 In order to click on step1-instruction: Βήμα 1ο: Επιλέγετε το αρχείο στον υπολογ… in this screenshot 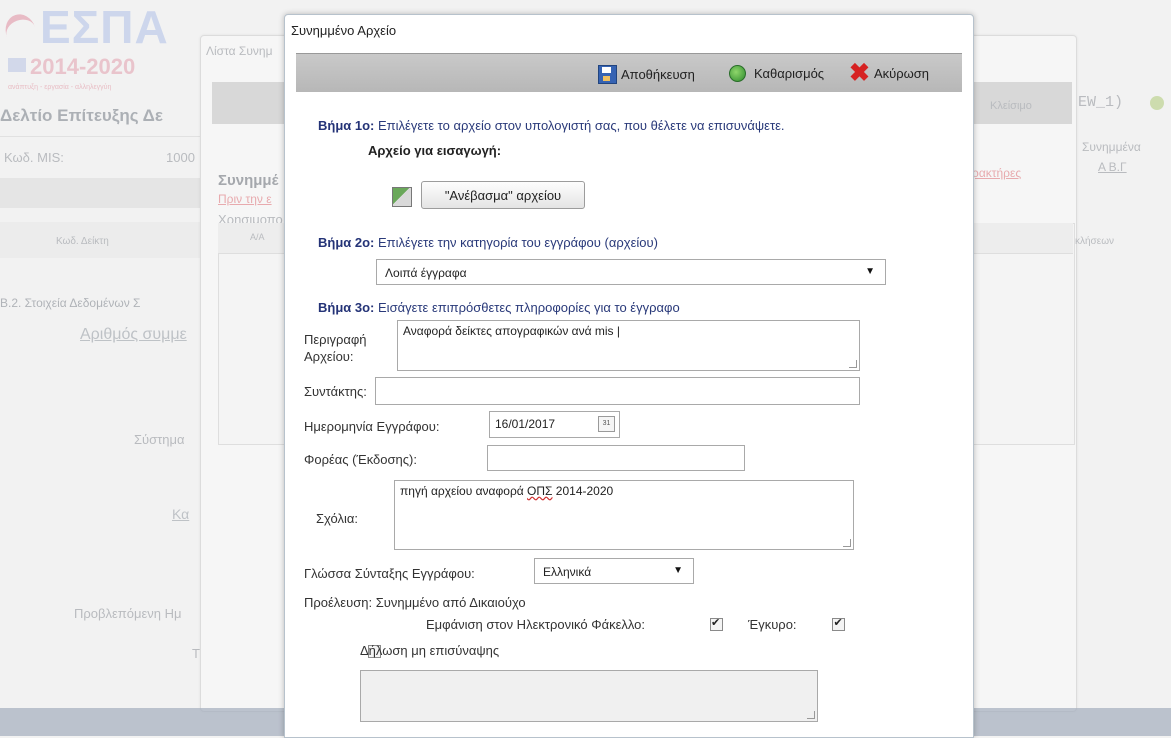, I will do `click(551, 125)`.